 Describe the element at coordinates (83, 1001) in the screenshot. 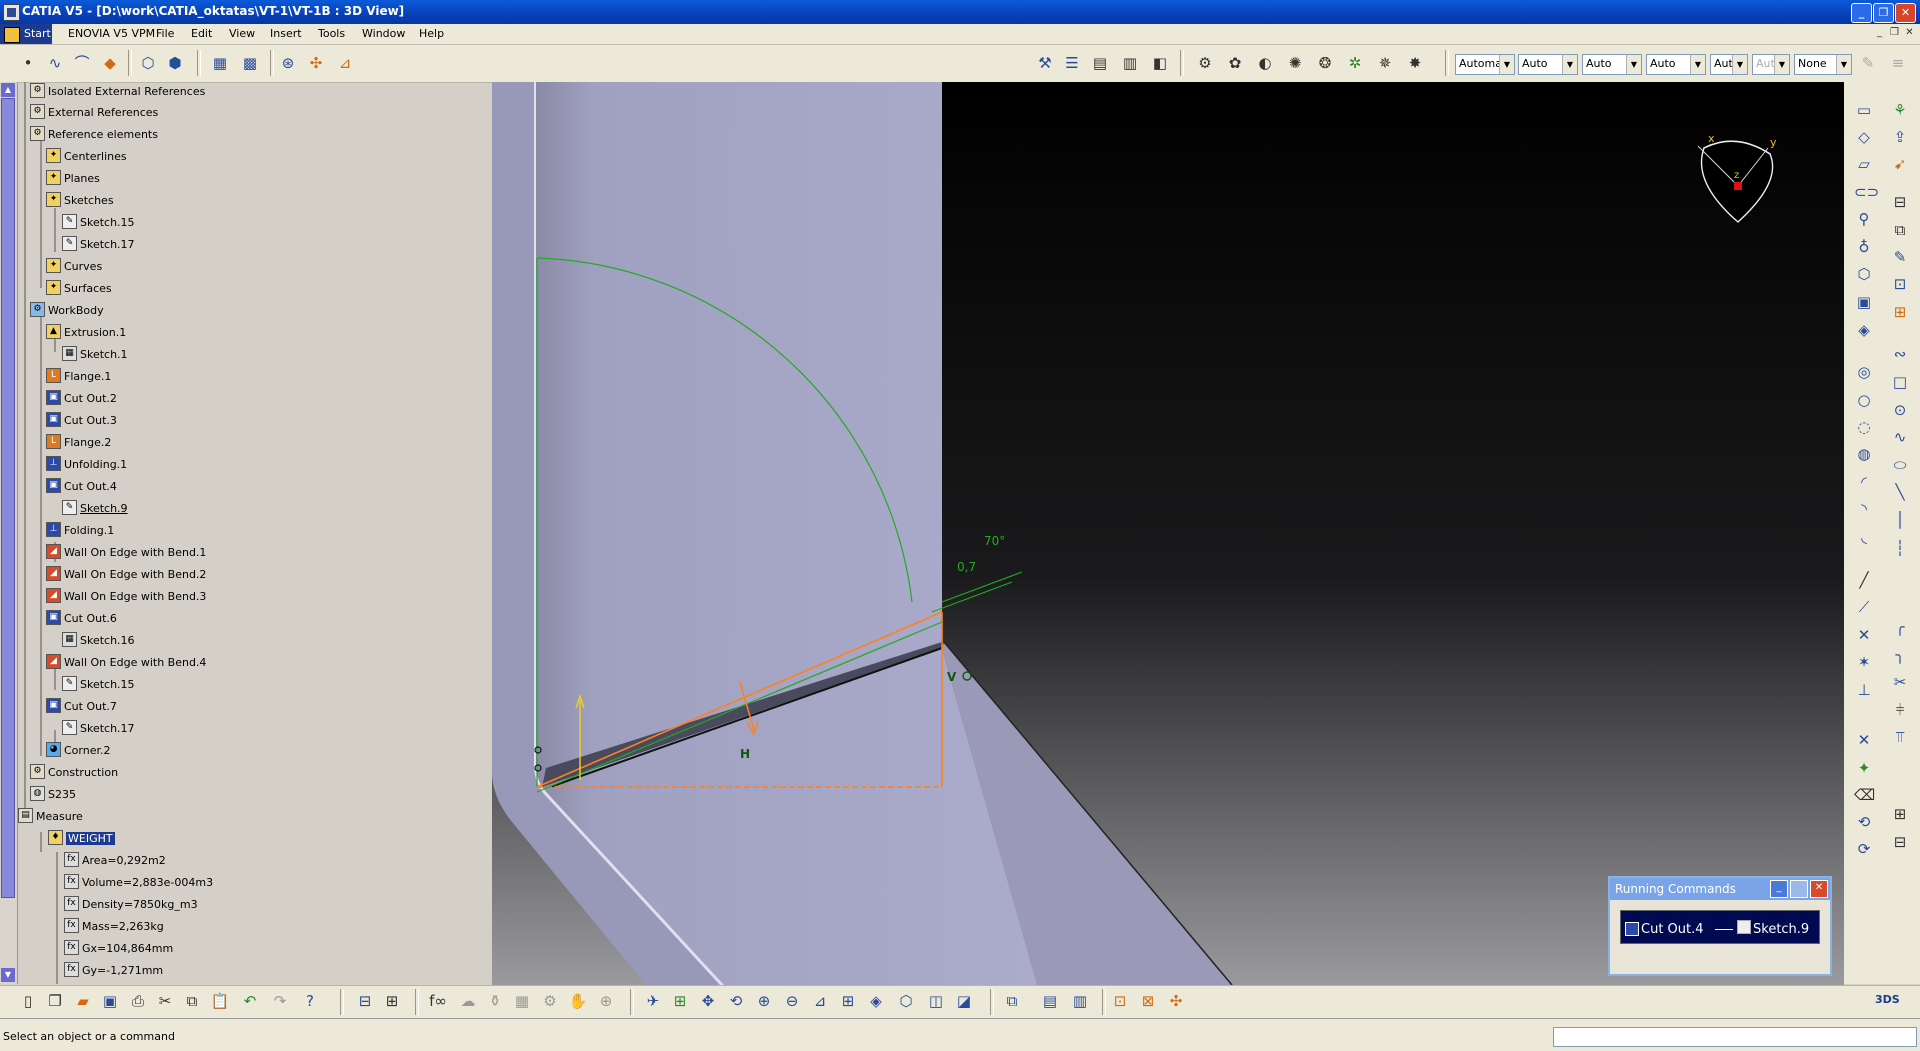

I see `open-folder-icon: ▰` at that location.